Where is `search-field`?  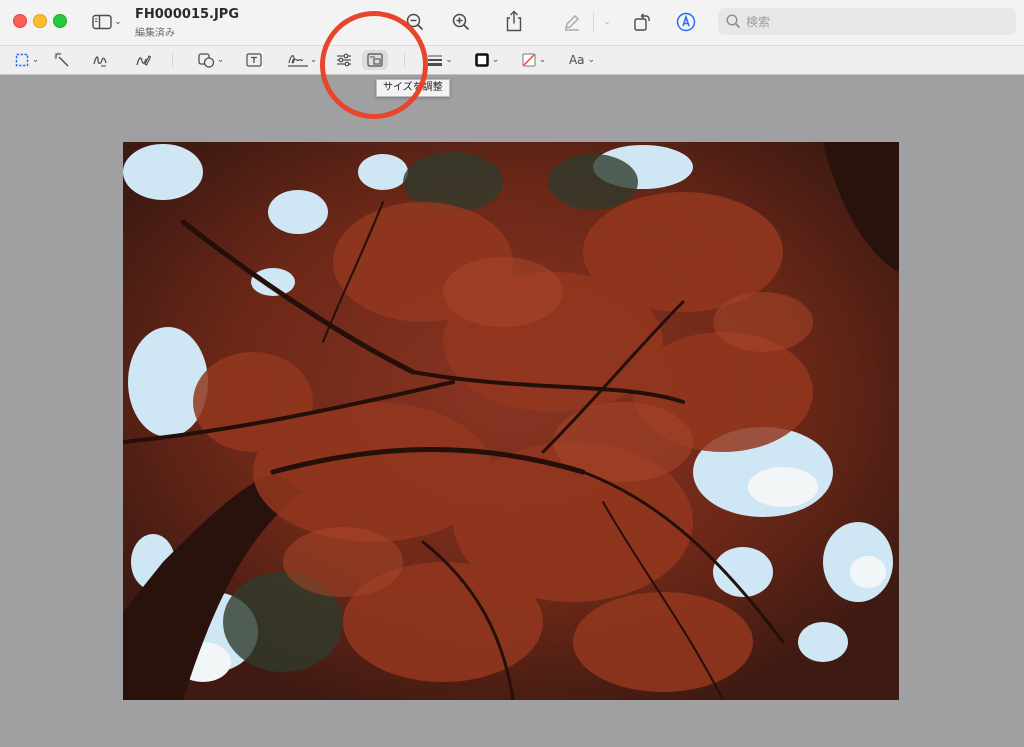 search-field is located at coordinates (867, 21).